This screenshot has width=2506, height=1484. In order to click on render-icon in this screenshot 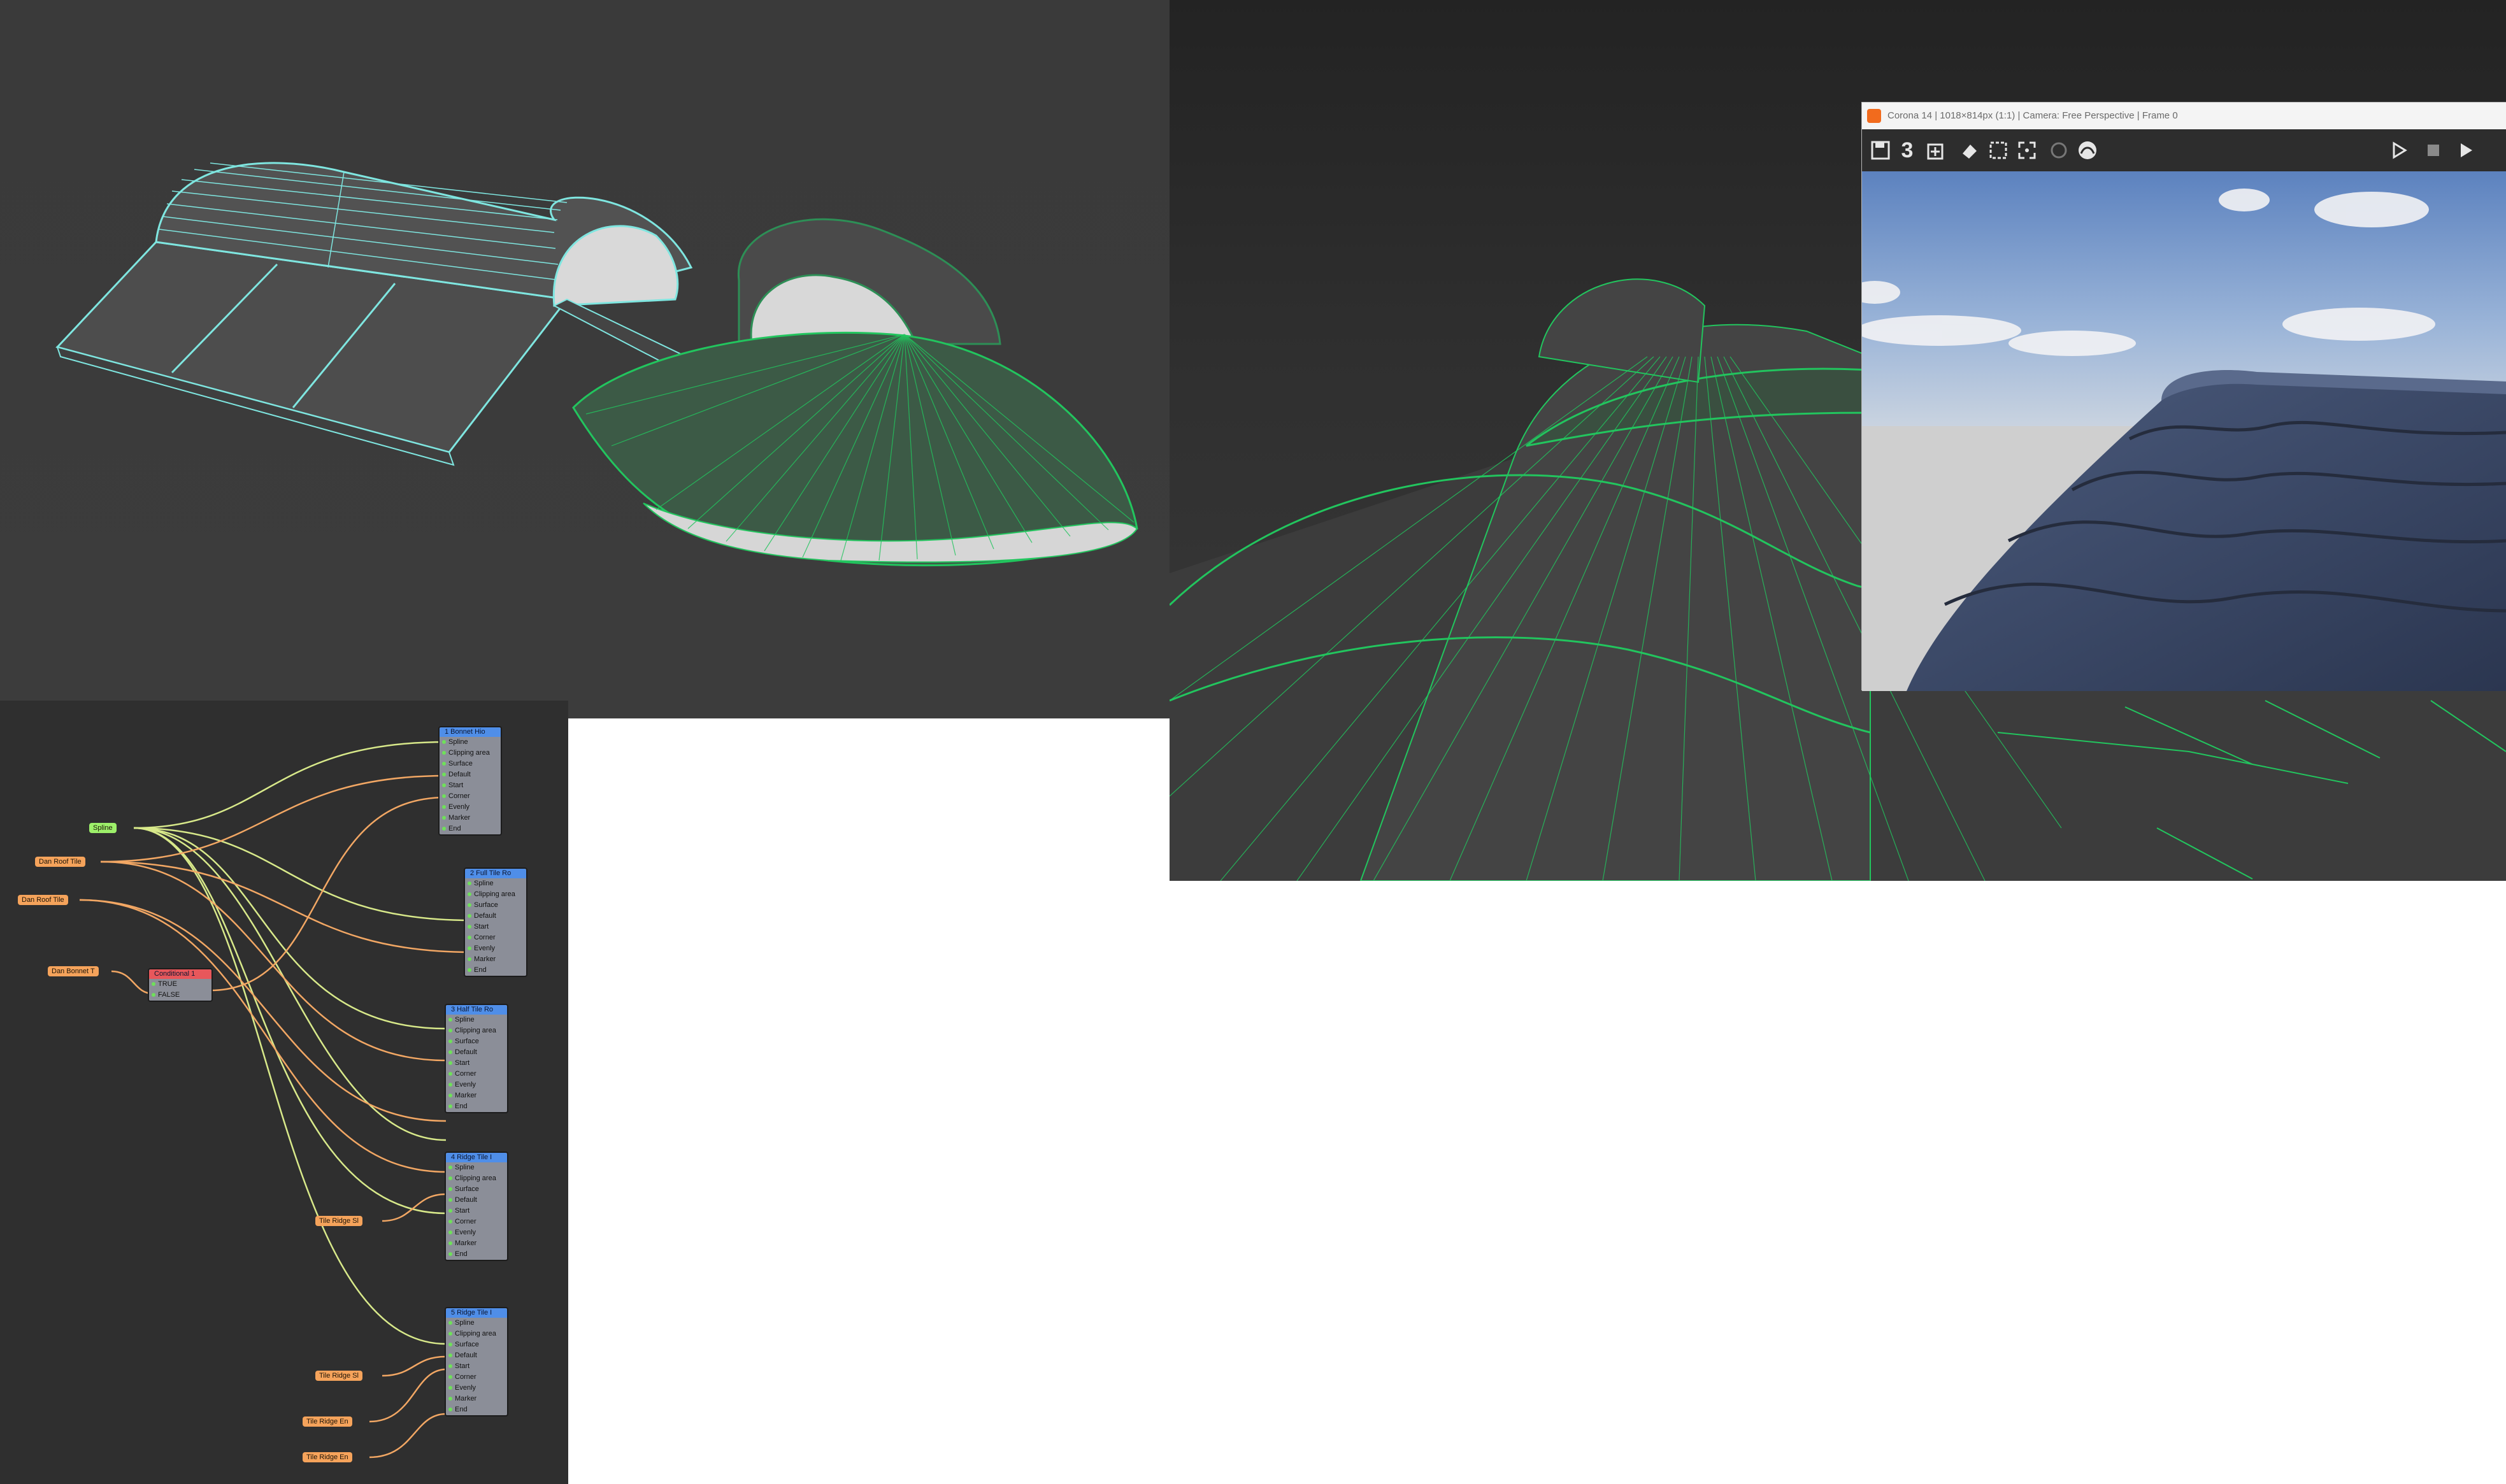, I will do `click(2466, 150)`.